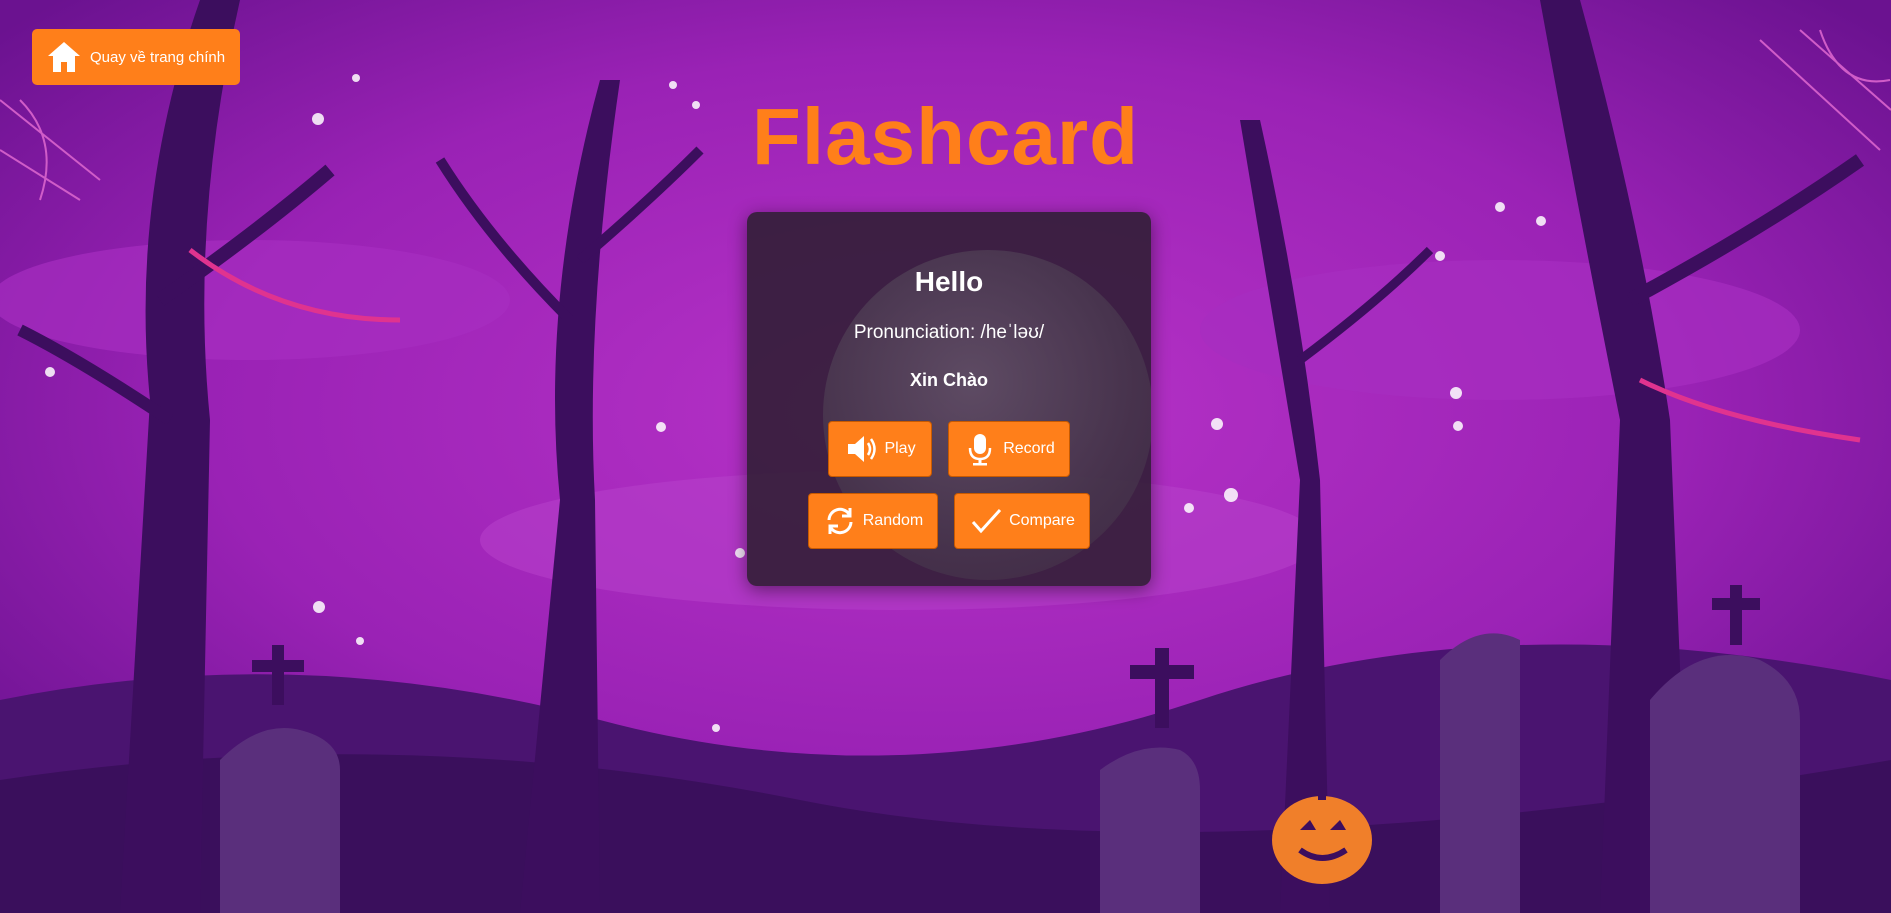  I want to click on home-button-label: Quay về trang chính, so click(158, 57).